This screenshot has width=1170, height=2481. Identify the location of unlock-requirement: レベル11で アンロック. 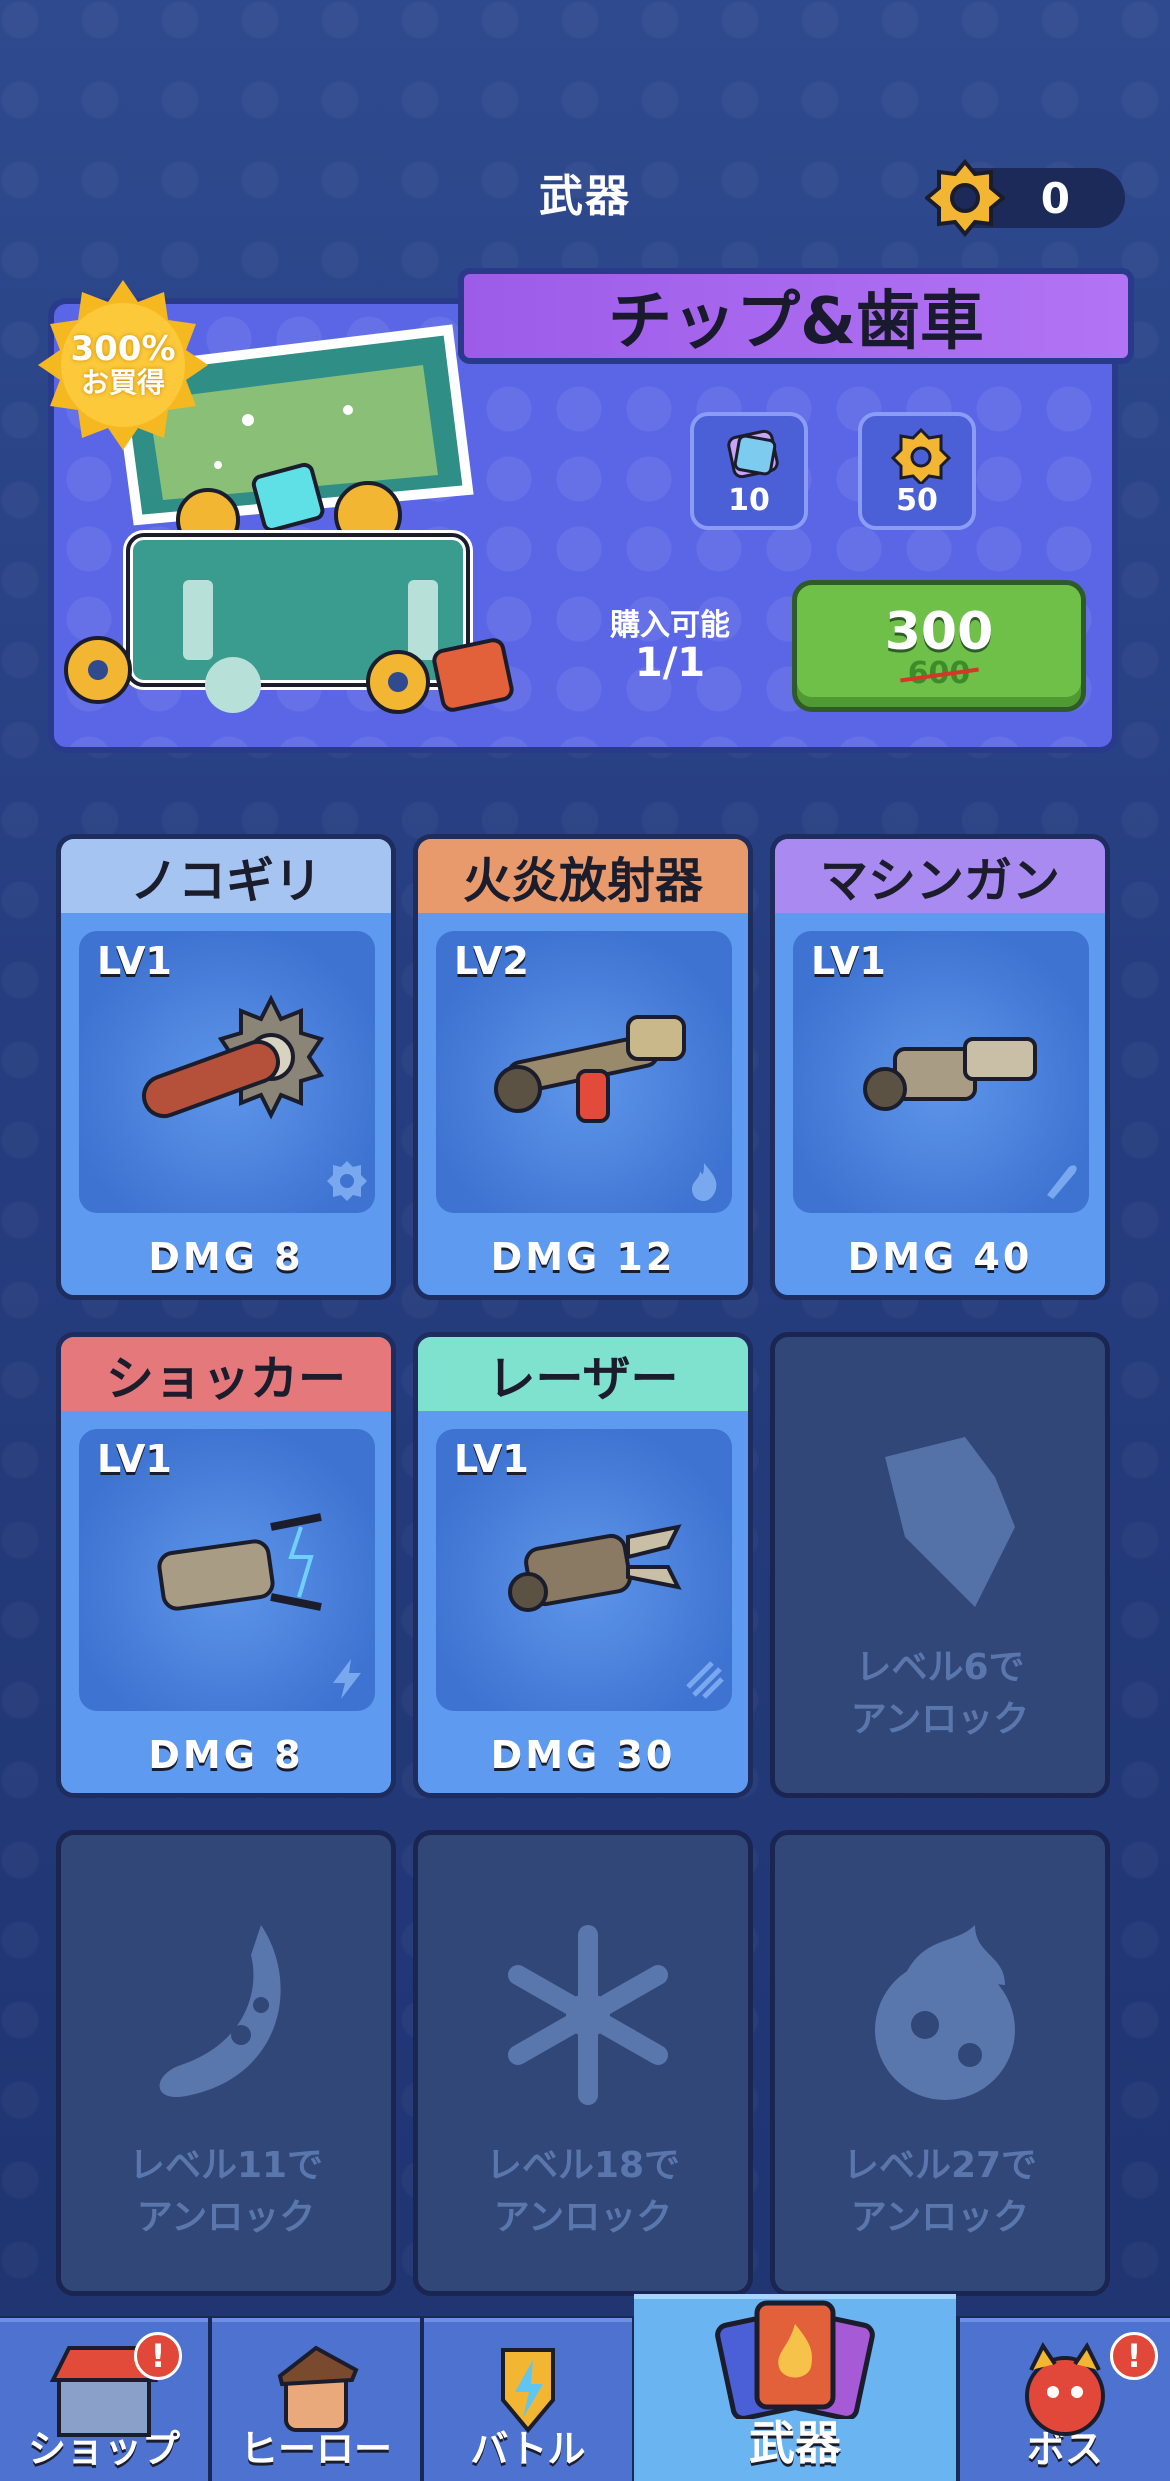
(226, 2192).